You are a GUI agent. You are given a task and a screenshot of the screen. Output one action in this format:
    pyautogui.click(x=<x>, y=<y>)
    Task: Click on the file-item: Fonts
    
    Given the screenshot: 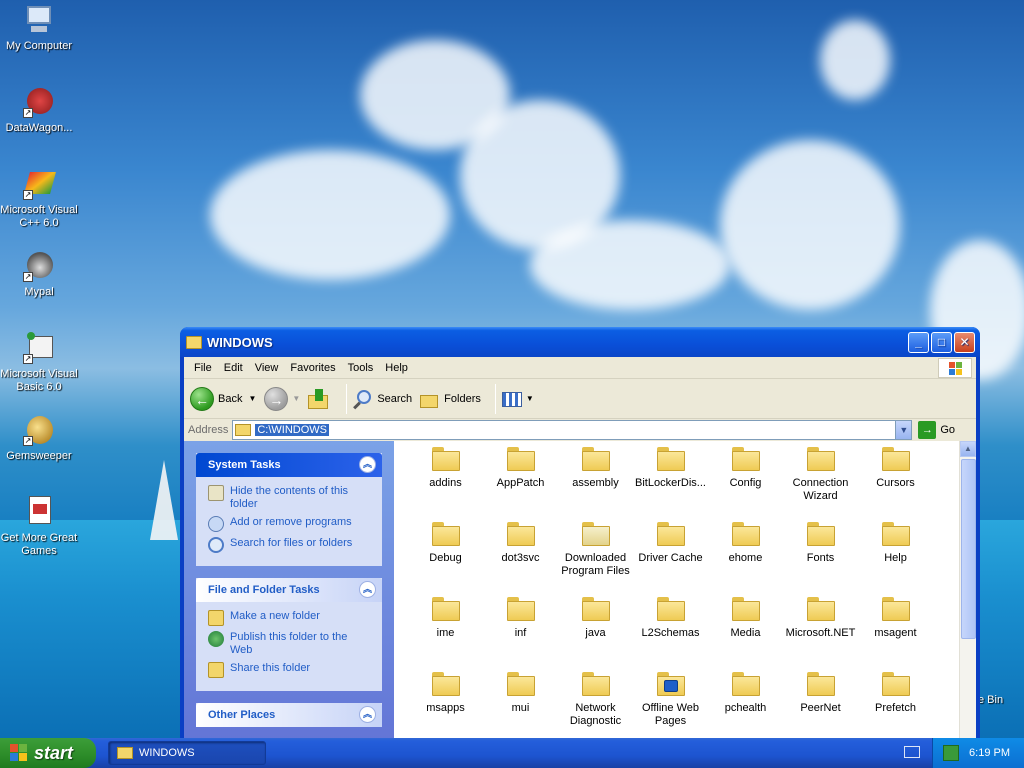 What is the action you would take?
    pyautogui.click(x=820, y=557)
    